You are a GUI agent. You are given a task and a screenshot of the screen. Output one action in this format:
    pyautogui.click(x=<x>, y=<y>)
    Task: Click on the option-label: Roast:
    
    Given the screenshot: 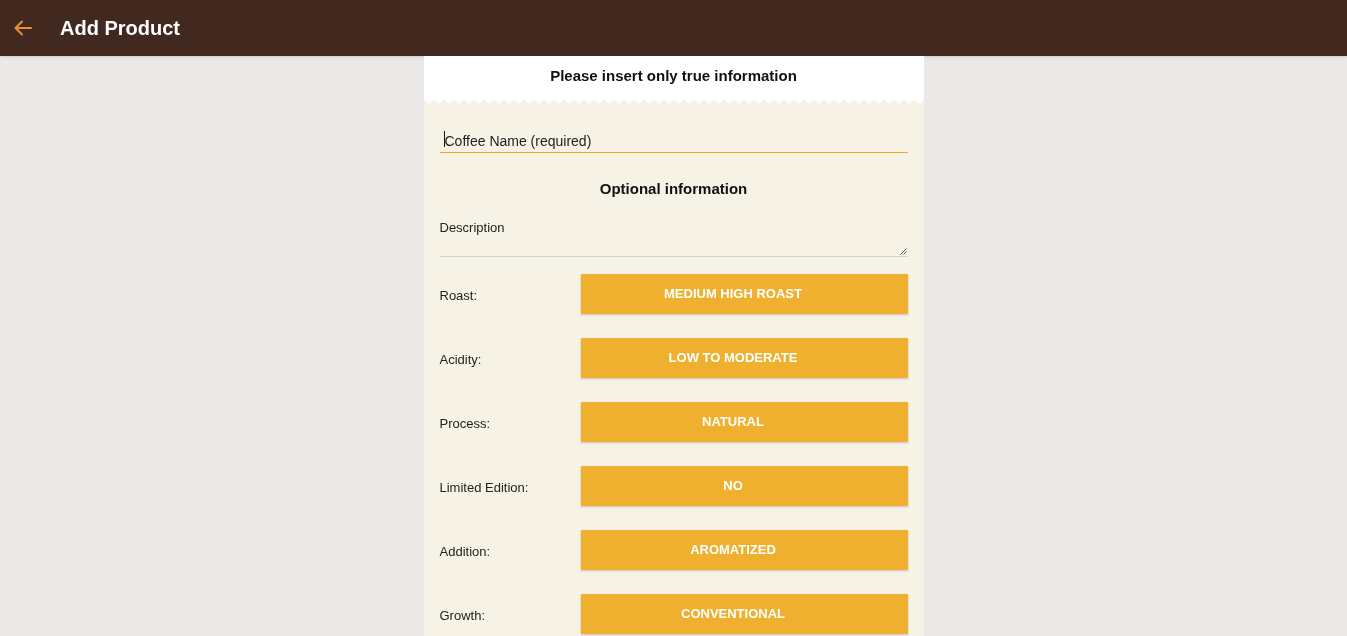 What is the action you would take?
    pyautogui.click(x=458, y=295)
    